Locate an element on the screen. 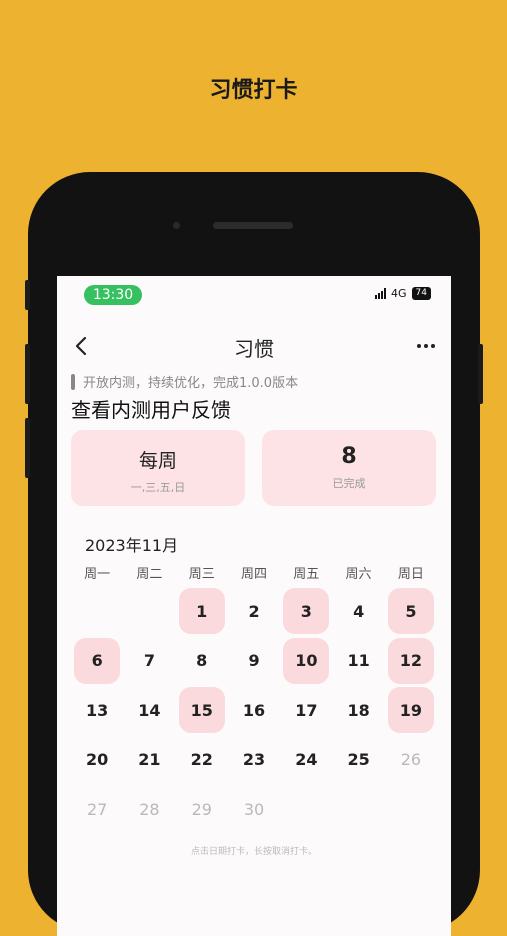 This screenshot has height=936, width=507. calendar-day: 18 is located at coordinates (359, 710).